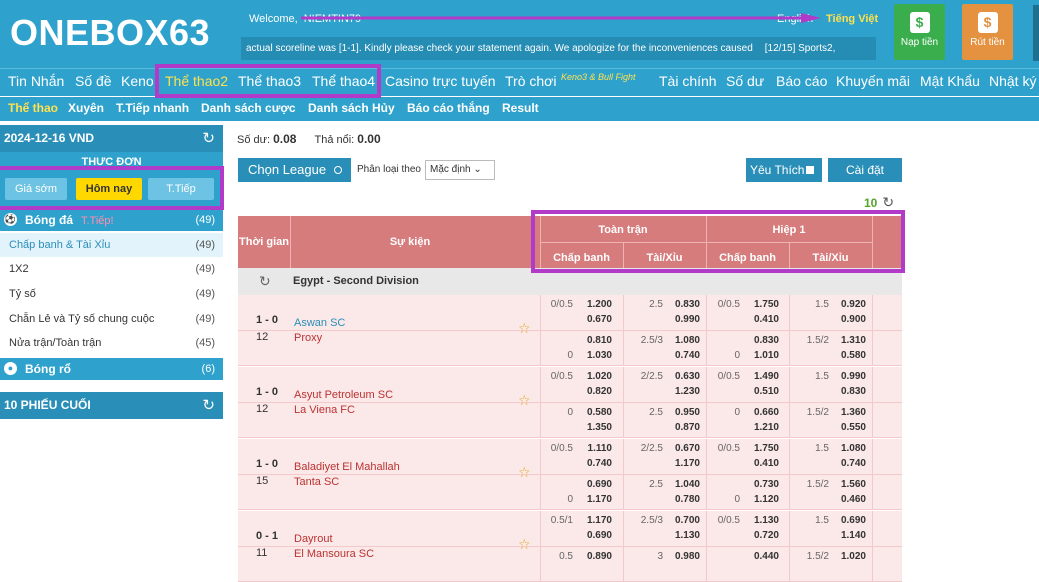 The height and width of the screenshot is (582, 1039). I want to click on nav-casino: Casino trực tuyến, so click(440, 81).